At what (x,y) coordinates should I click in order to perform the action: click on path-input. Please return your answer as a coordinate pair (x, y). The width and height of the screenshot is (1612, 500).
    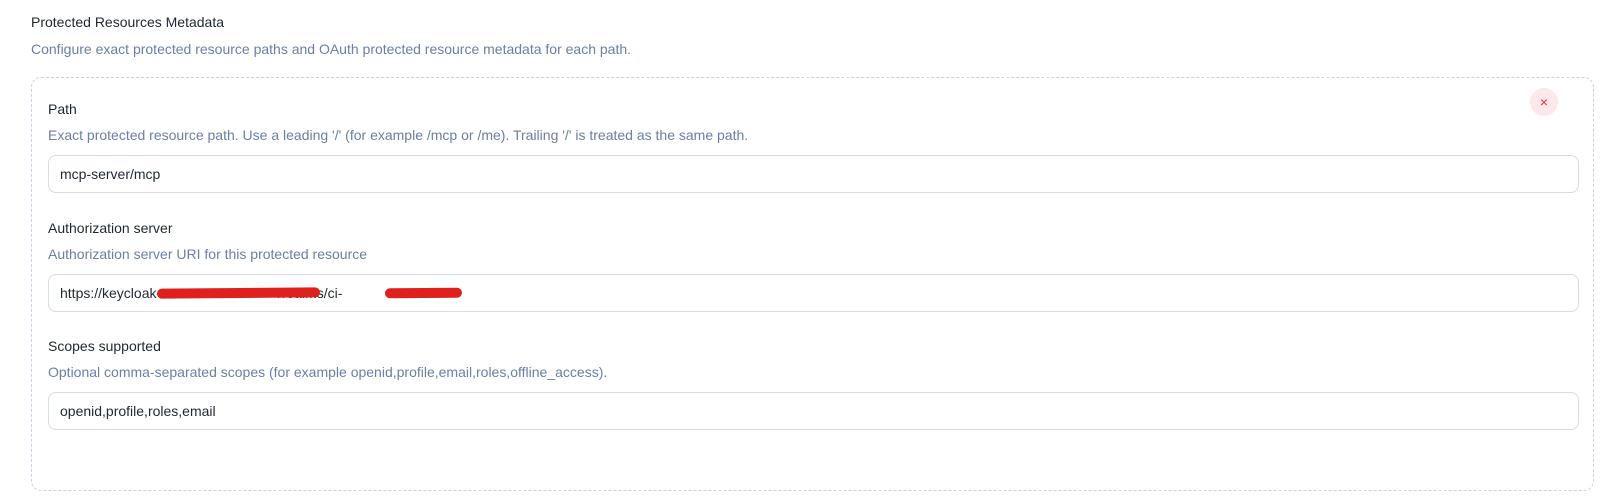
    Looking at the image, I should click on (813, 174).